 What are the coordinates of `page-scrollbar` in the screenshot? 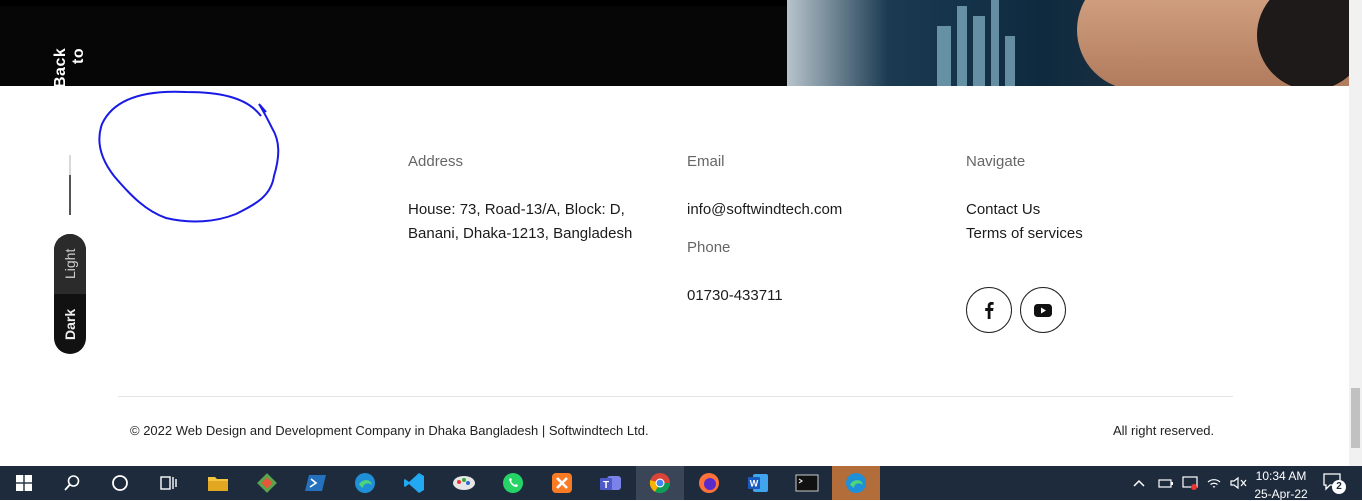 It's located at (1355, 233).